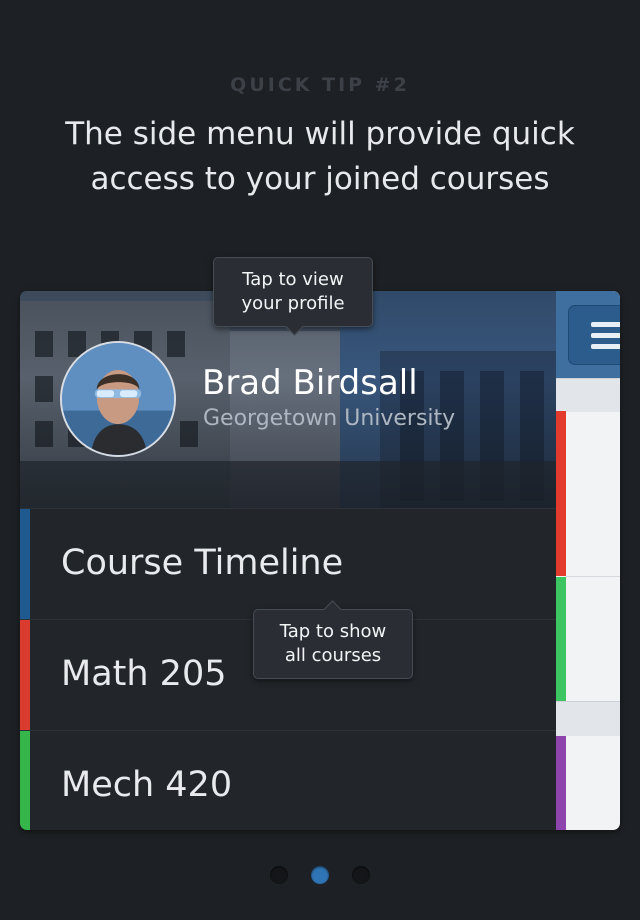 Image resolution: width=640 pixels, height=920 pixels. I want to click on tooltip-view-profile: Tap to view your profile, so click(293, 296).